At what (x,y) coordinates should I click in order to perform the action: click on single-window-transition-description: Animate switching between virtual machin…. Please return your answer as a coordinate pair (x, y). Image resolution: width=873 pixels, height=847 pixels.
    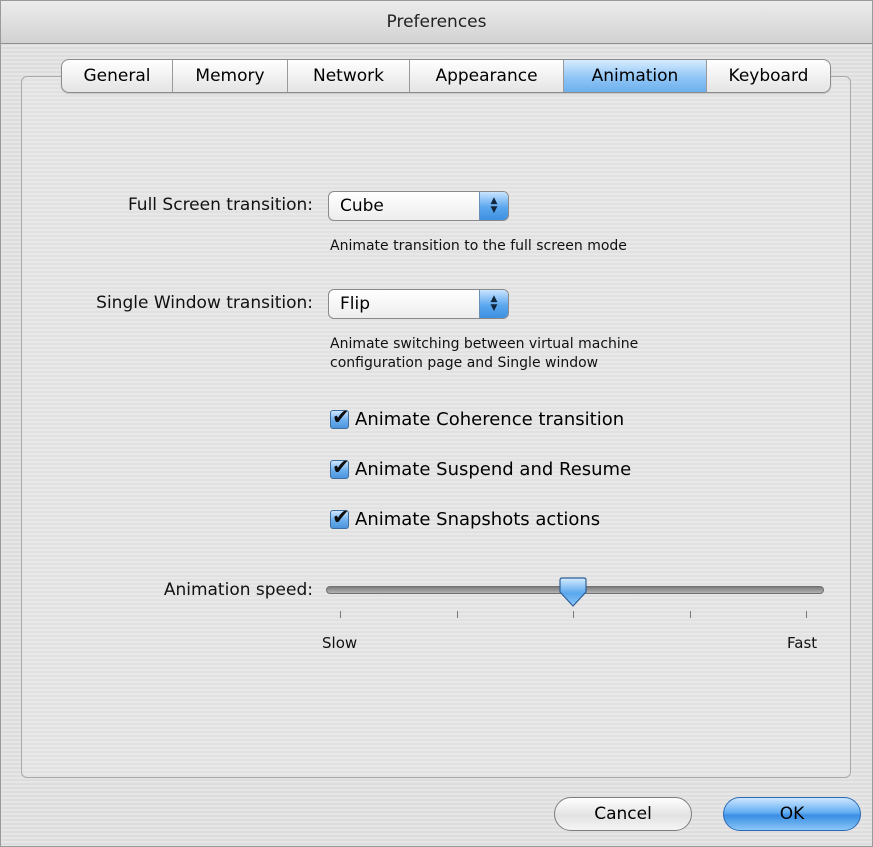
    Looking at the image, I should click on (484, 354).